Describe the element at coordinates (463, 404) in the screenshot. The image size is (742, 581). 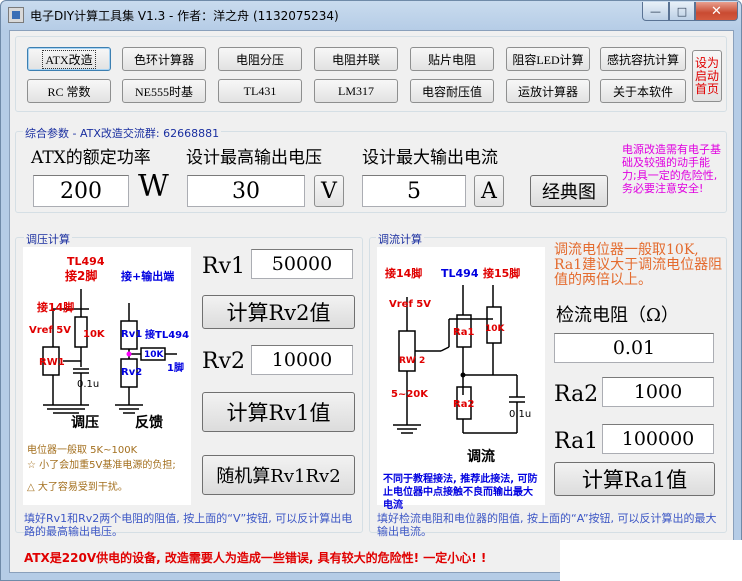
I see `schem-c-ra2: Ra2` at that location.